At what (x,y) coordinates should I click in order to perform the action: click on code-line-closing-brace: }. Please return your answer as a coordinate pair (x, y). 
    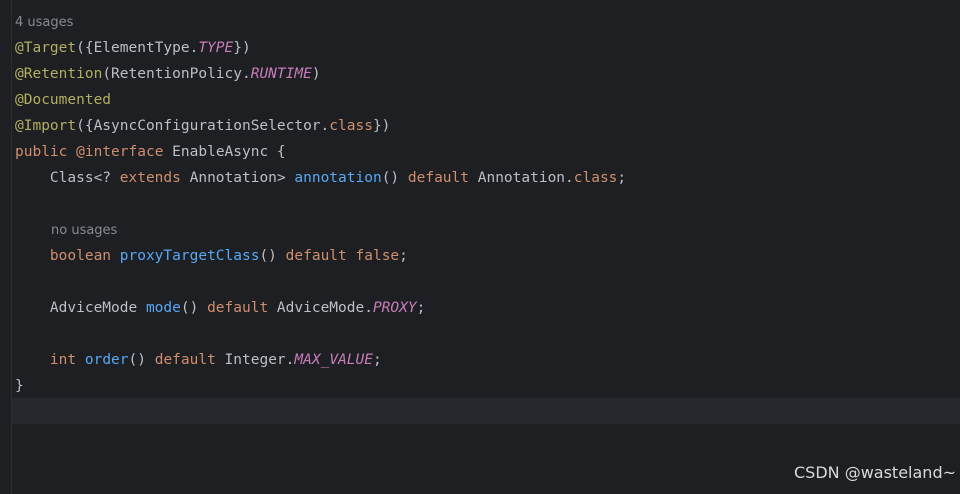
    Looking at the image, I should click on (19, 386).